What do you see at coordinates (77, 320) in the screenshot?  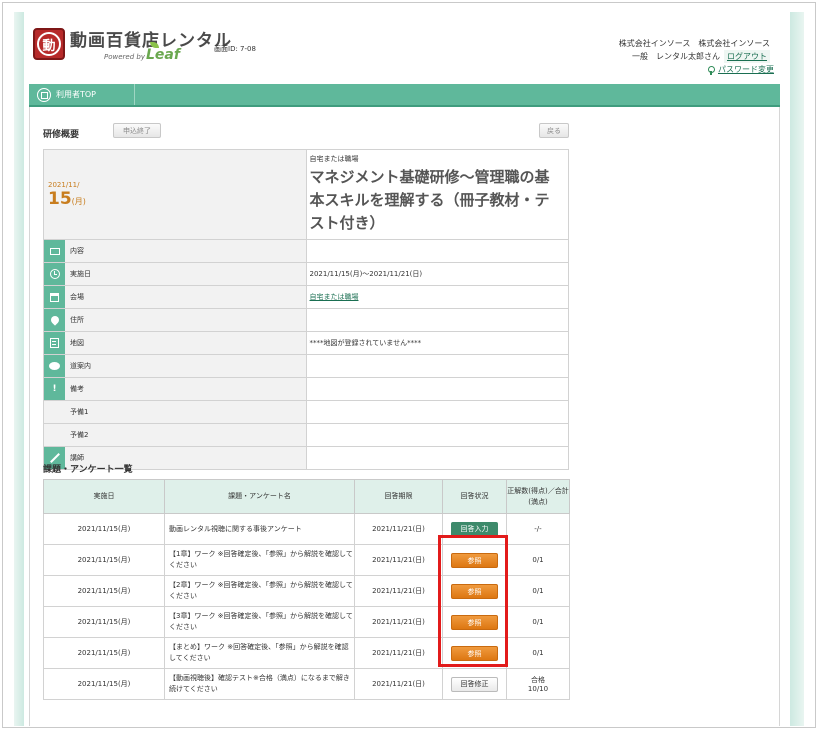 I see `detail-label: 住所` at bounding box center [77, 320].